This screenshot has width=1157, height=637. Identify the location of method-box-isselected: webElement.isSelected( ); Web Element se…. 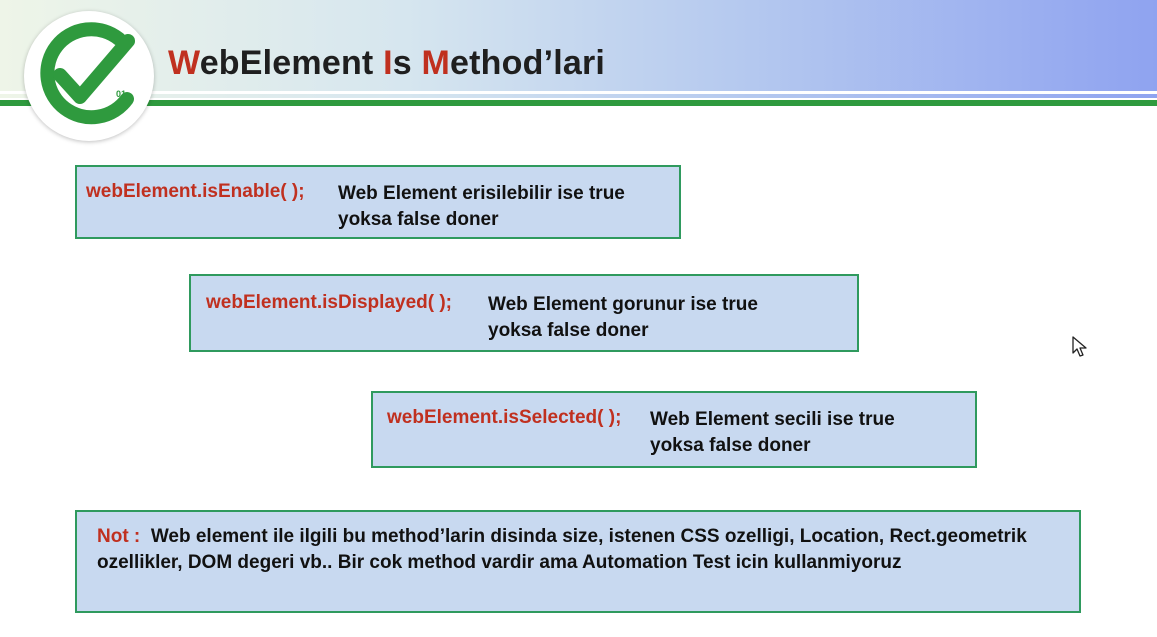
(674, 429).